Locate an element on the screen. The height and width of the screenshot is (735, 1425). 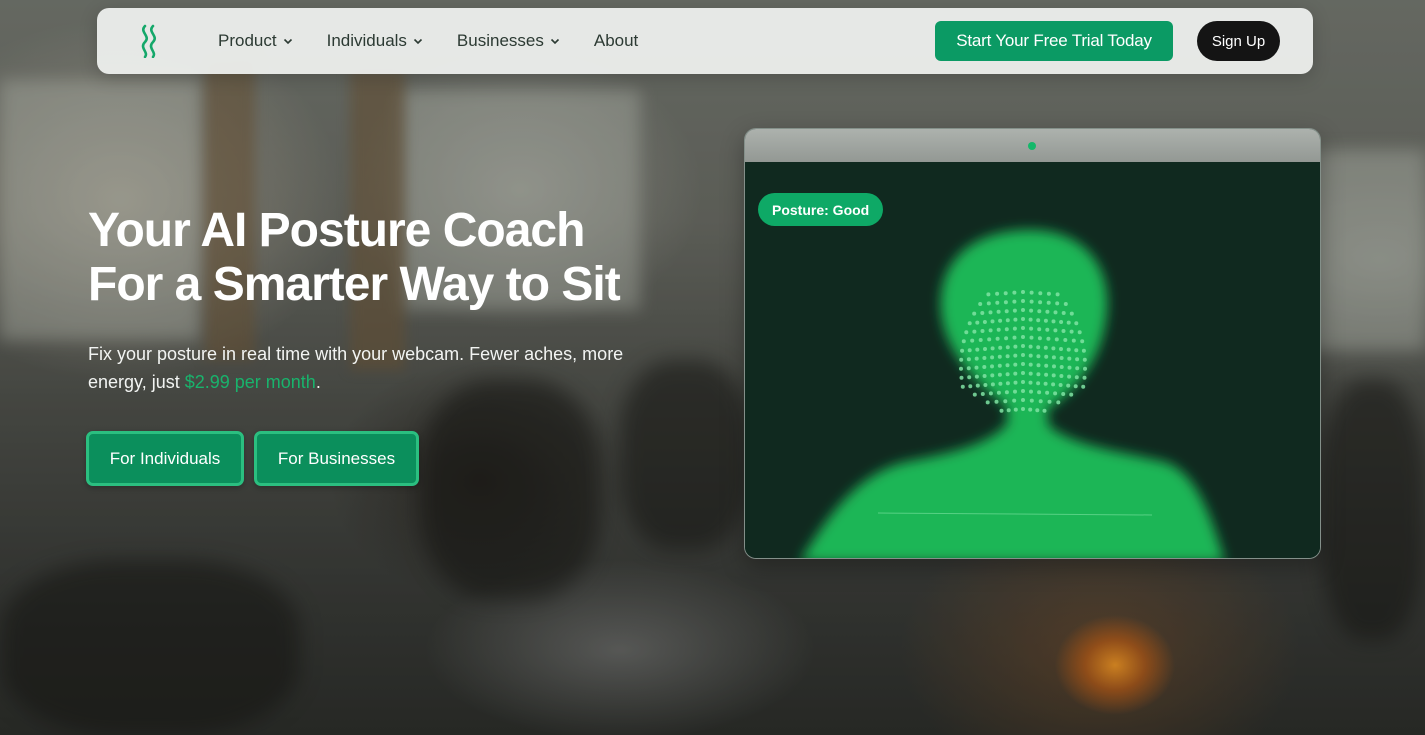
for-individuals-button: For Individuals is located at coordinates (165, 458).